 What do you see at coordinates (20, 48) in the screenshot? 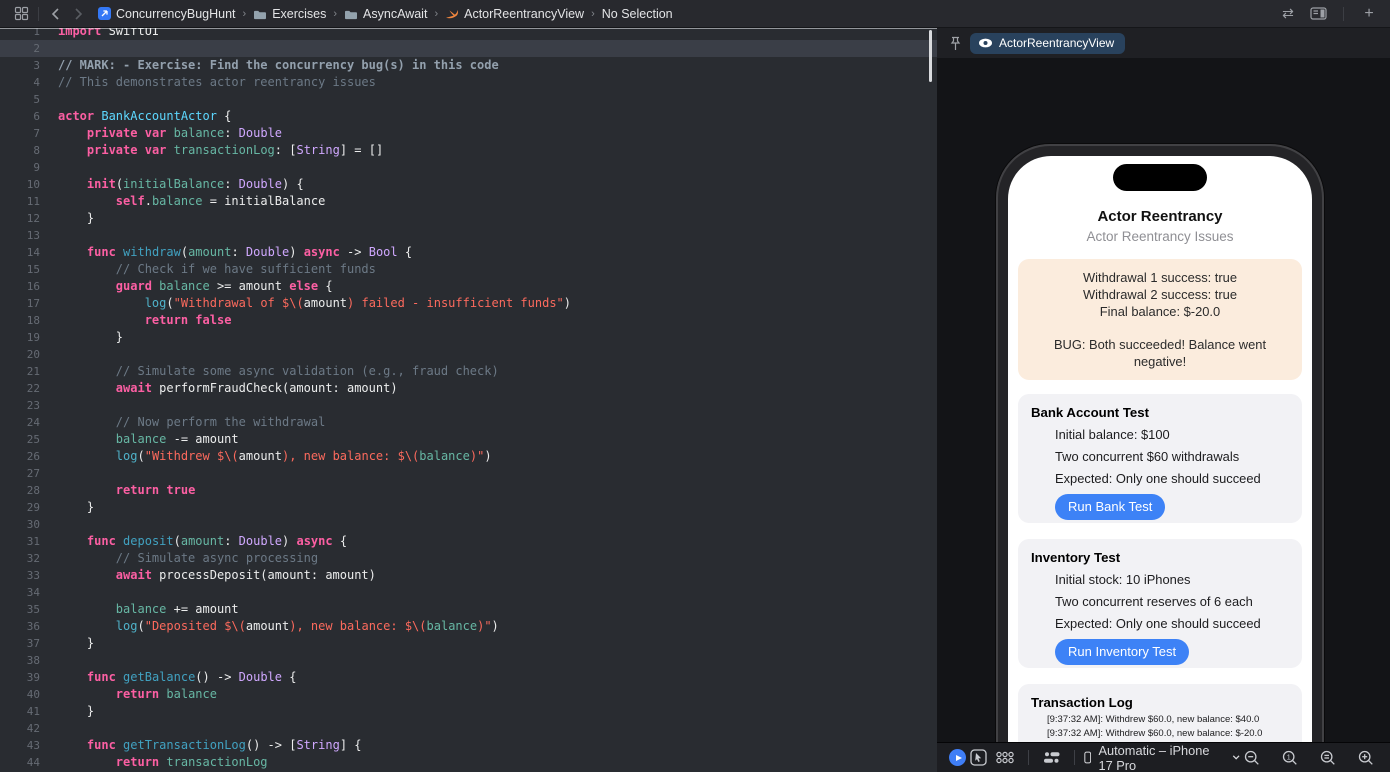
I see `line-number: 2` at bounding box center [20, 48].